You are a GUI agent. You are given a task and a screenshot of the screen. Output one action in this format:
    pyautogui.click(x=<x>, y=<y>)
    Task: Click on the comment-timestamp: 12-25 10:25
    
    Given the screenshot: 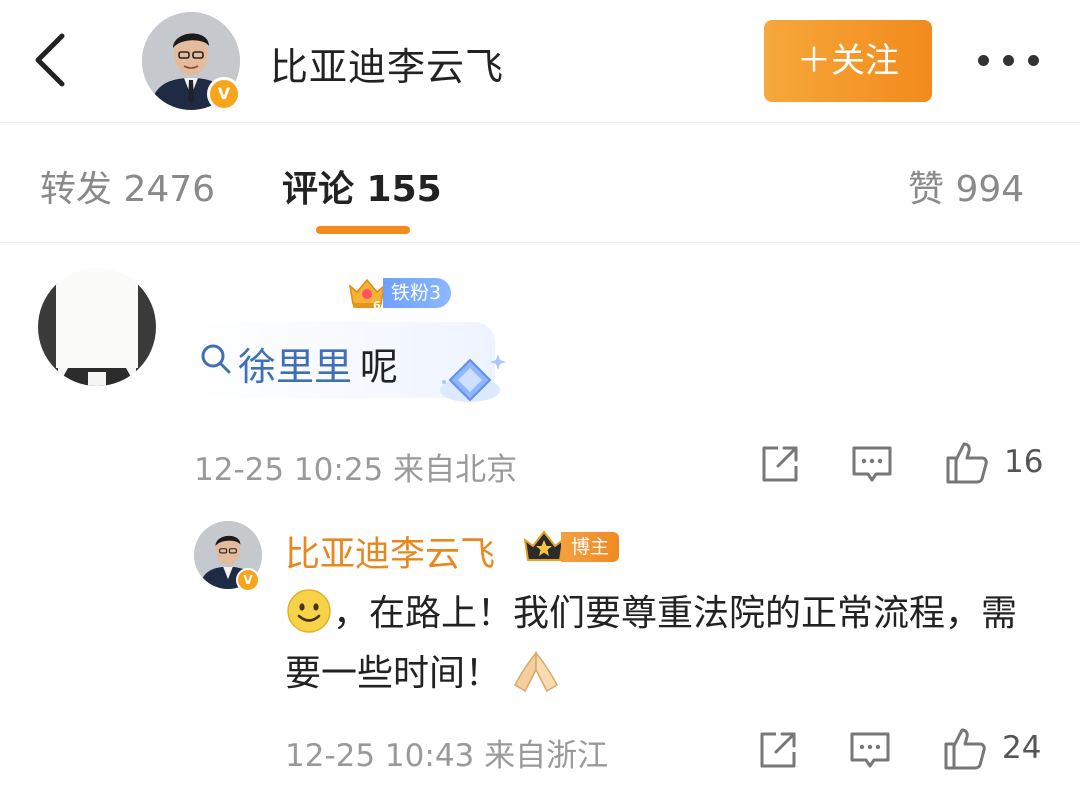 What is the action you would take?
    pyautogui.click(x=289, y=470)
    